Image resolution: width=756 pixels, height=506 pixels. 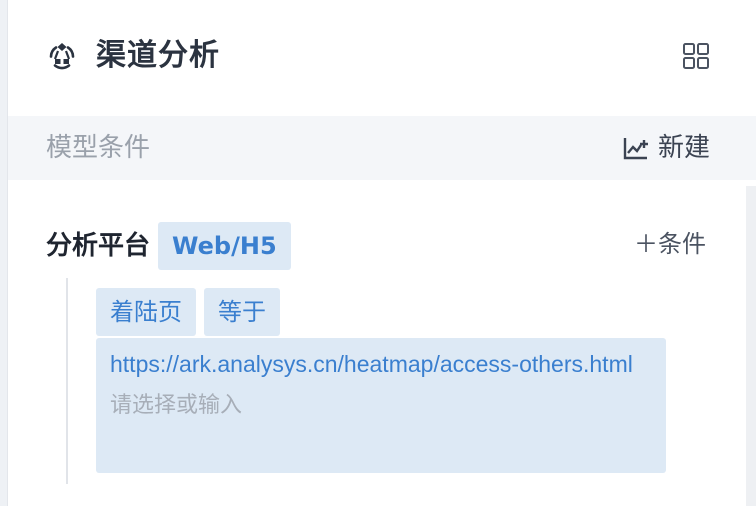 What do you see at coordinates (635, 149) in the screenshot?
I see `chart-new-icon` at bounding box center [635, 149].